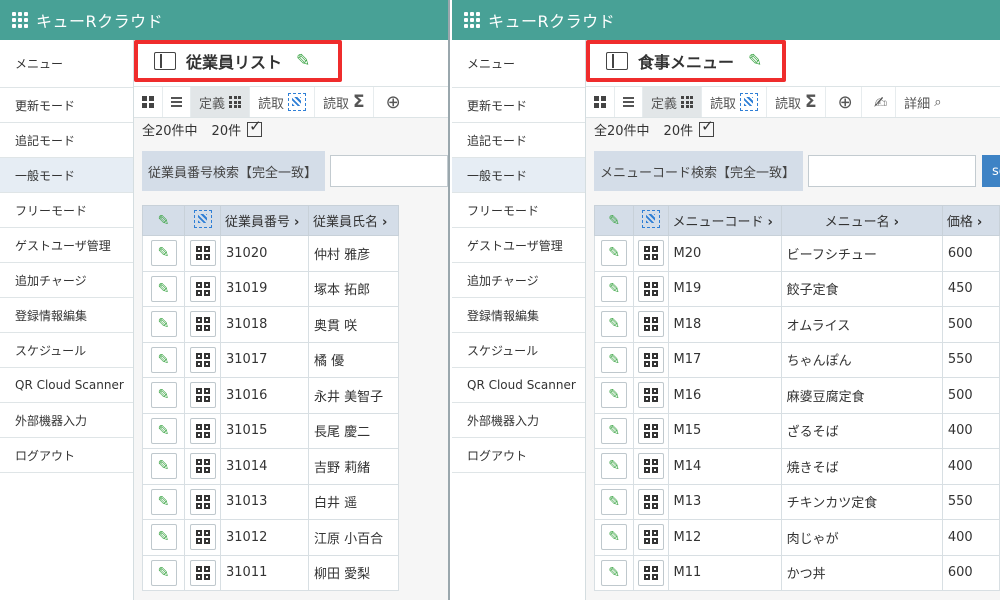 The width and height of the screenshot is (1000, 600). Describe the element at coordinates (796, 395) in the screenshot. I see `table-row: ✎ M16 麻婆豆腐定食 500` at that location.